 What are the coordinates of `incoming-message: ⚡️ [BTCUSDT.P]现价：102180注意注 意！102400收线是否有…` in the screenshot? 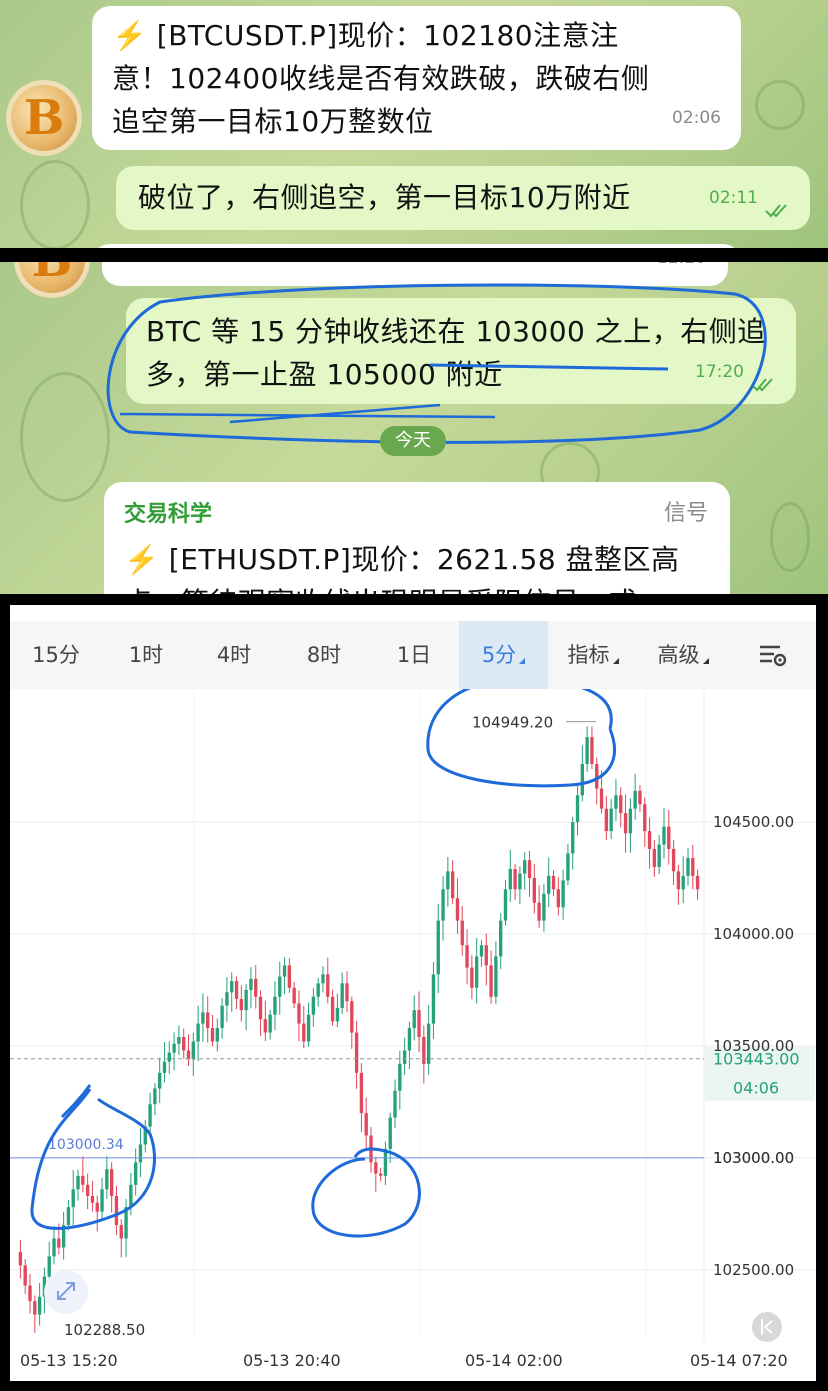 It's located at (416, 78).